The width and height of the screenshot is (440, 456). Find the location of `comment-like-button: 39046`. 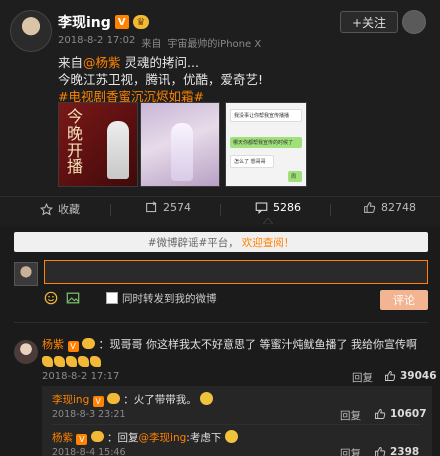

comment-like-button: 39046 is located at coordinates (410, 376).